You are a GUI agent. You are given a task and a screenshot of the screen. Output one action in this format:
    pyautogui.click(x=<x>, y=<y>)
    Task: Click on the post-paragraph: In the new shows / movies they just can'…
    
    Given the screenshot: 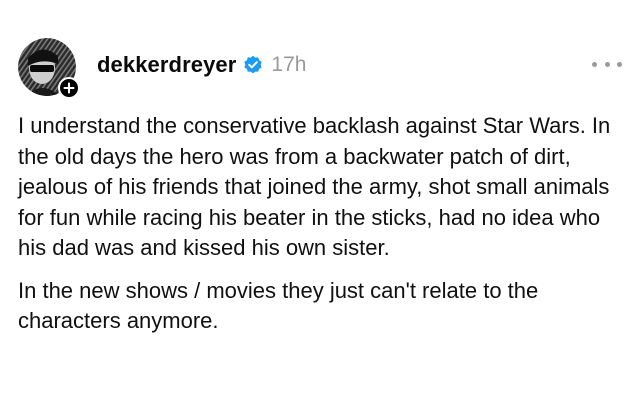 What is the action you would take?
    pyautogui.click(x=278, y=305)
    